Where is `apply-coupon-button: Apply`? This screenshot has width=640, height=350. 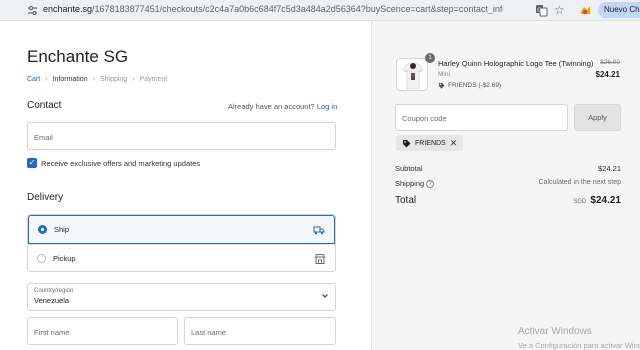 apply-coupon-button: Apply is located at coordinates (597, 117).